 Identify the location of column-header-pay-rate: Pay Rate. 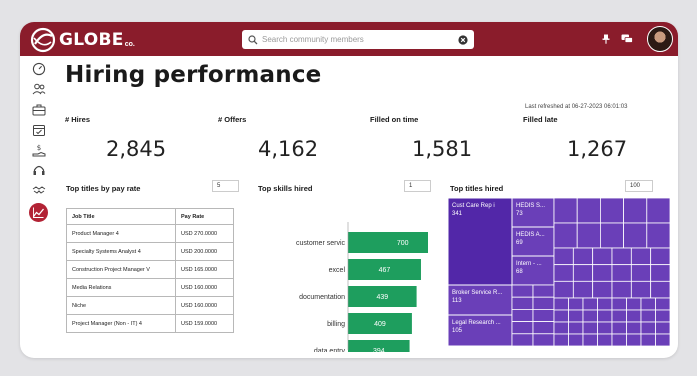
(204, 216).